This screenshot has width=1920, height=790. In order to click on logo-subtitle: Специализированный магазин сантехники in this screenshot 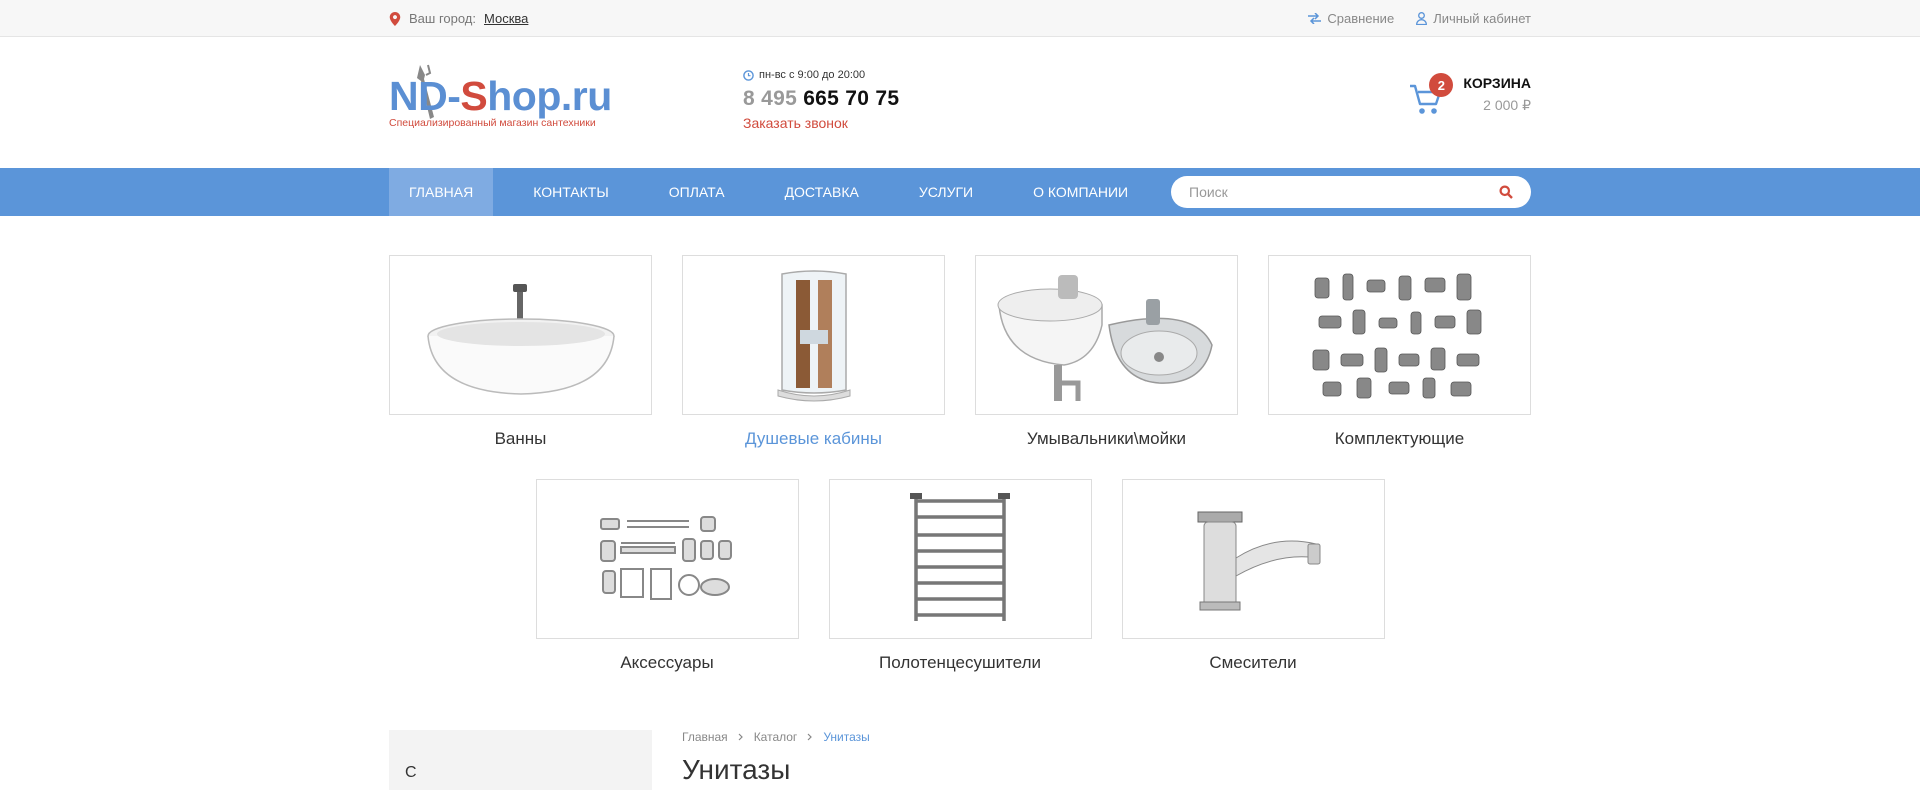, I will do `click(492, 123)`.